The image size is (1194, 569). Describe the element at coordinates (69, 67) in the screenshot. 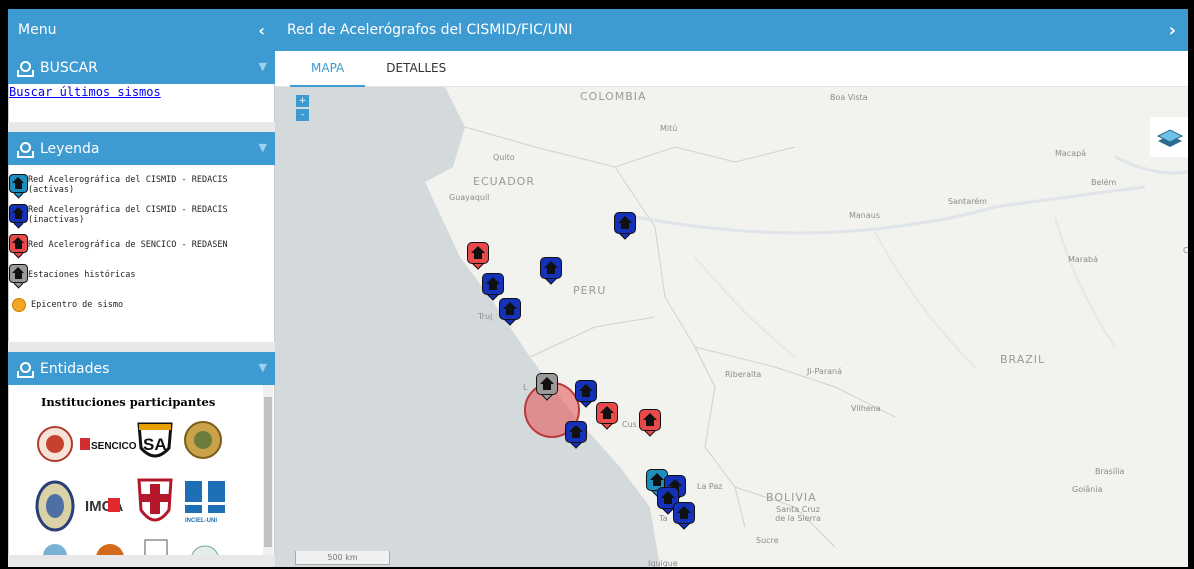

I see `buscar-title: BUSCAR` at that location.